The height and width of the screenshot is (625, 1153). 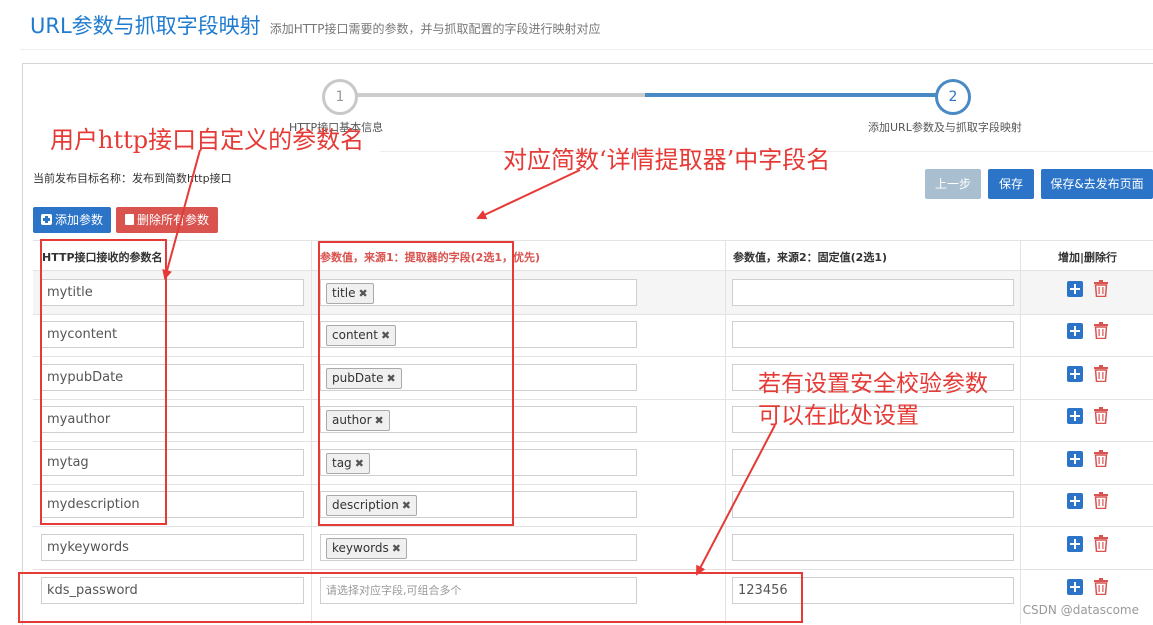 What do you see at coordinates (873, 384) in the screenshot?
I see `annotation-security-line1: 若有设置安全校验参数` at bounding box center [873, 384].